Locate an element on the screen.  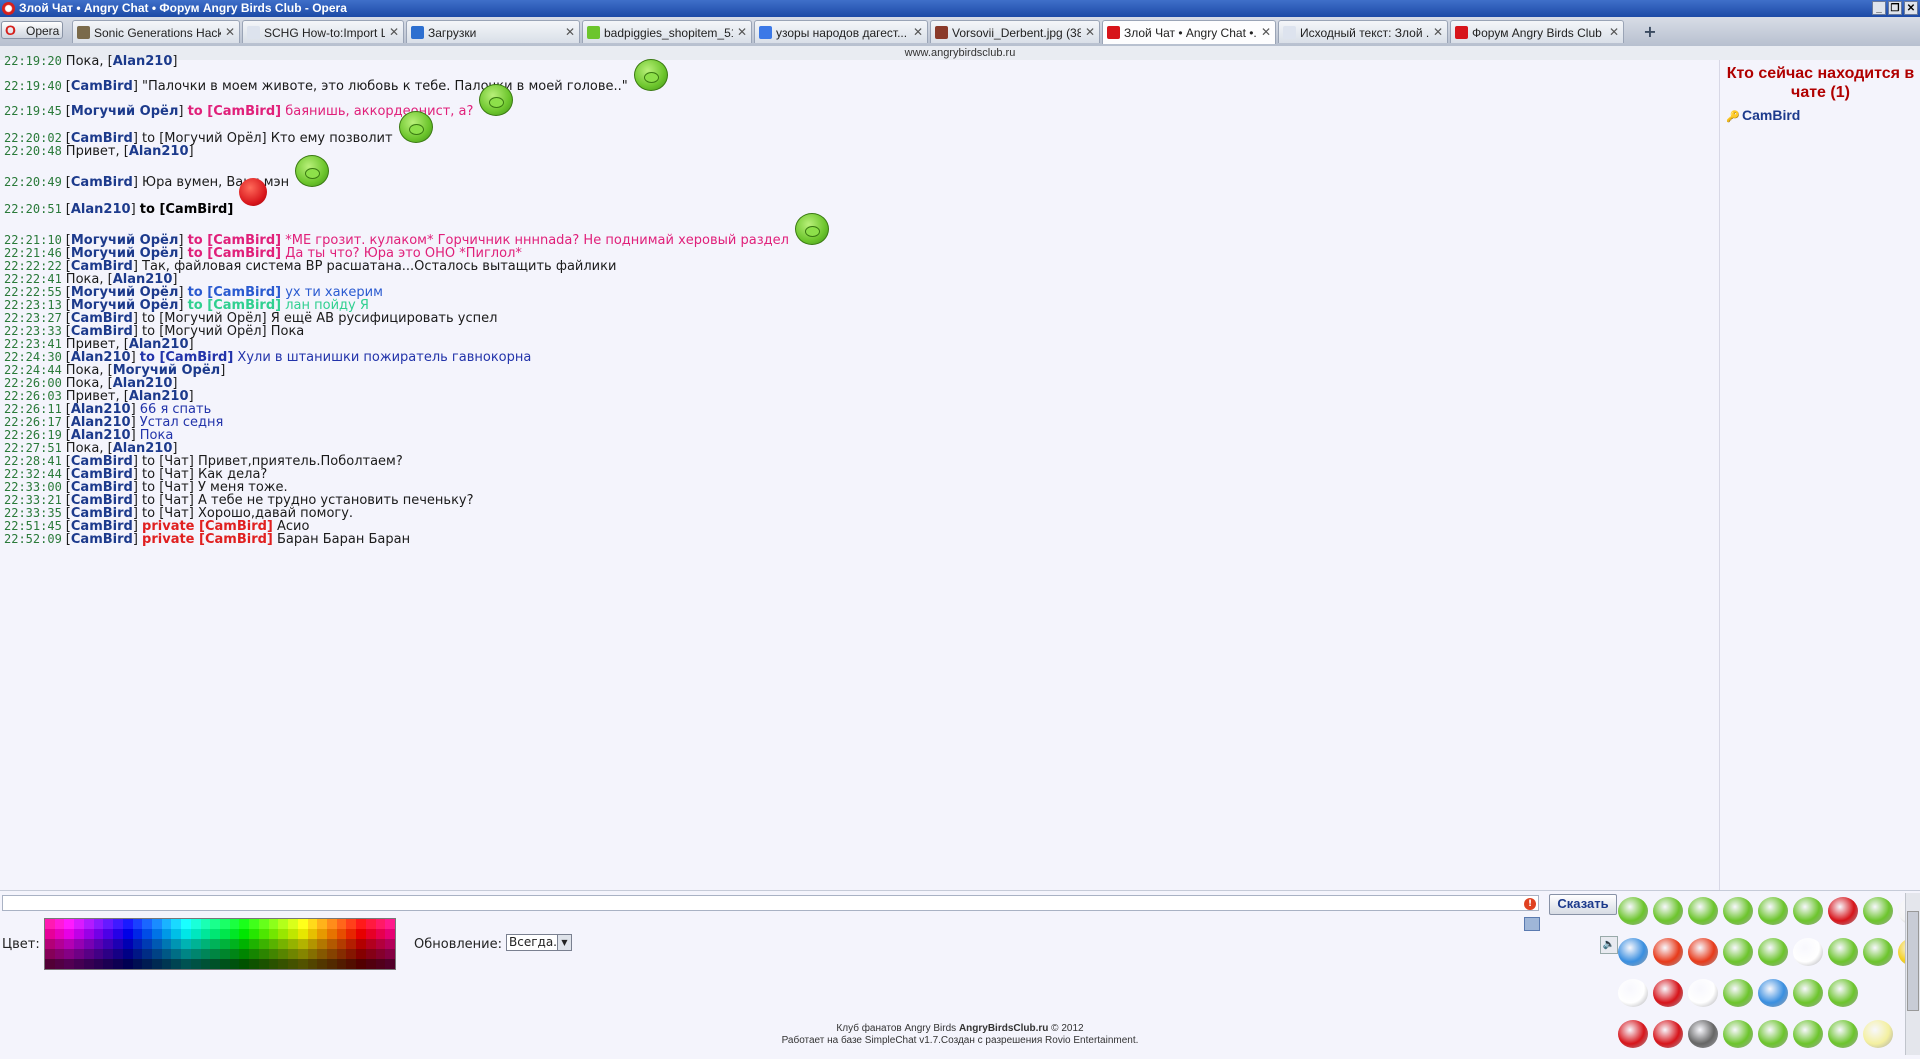
online-user: 🔑 CamBird is located at coordinates (1763, 115).